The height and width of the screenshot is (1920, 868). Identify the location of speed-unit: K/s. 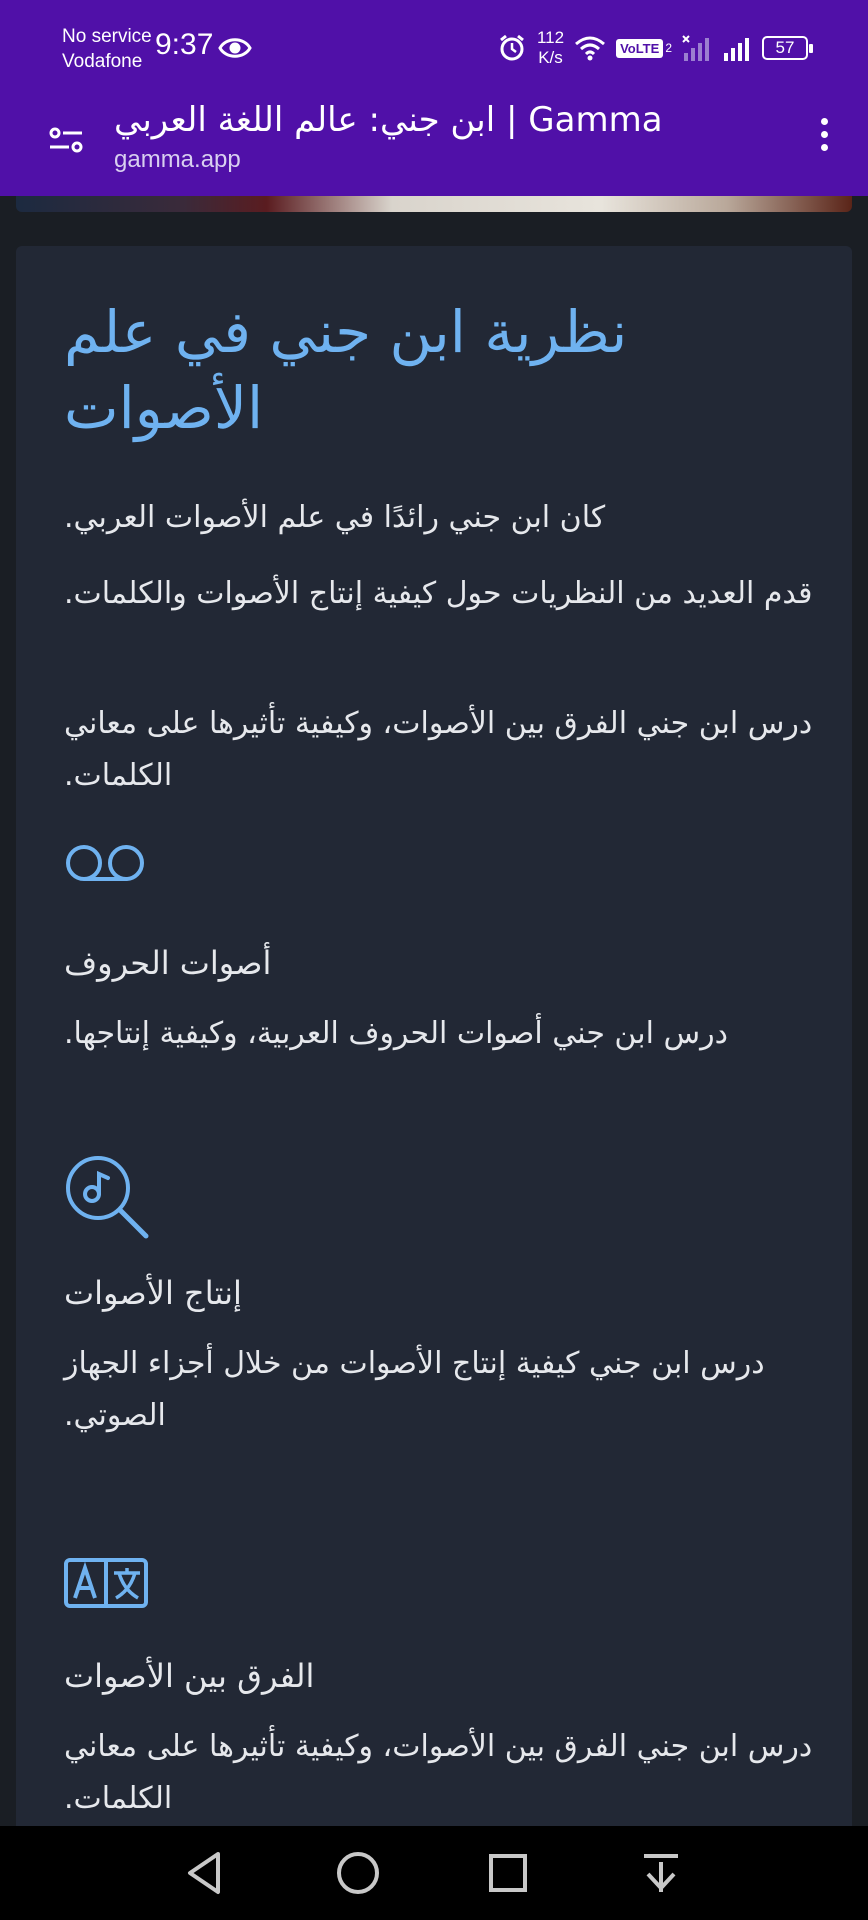
(550, 57).